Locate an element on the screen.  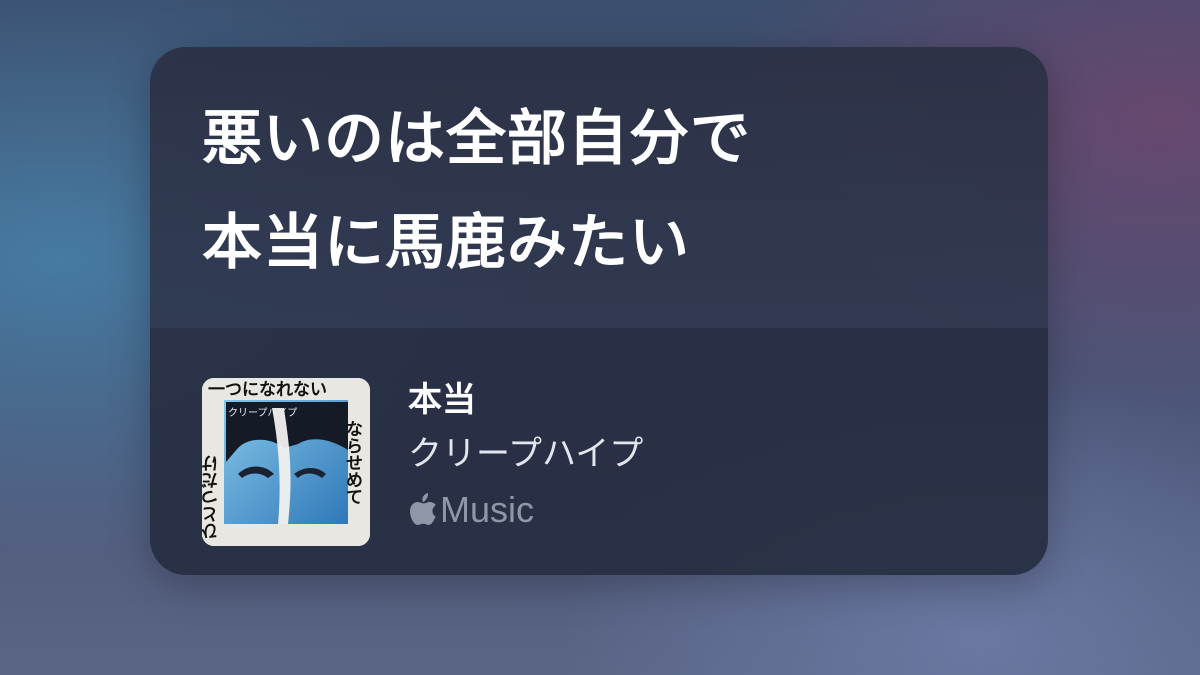
apple-music-badge: Music is located at coordinates (471, 510).